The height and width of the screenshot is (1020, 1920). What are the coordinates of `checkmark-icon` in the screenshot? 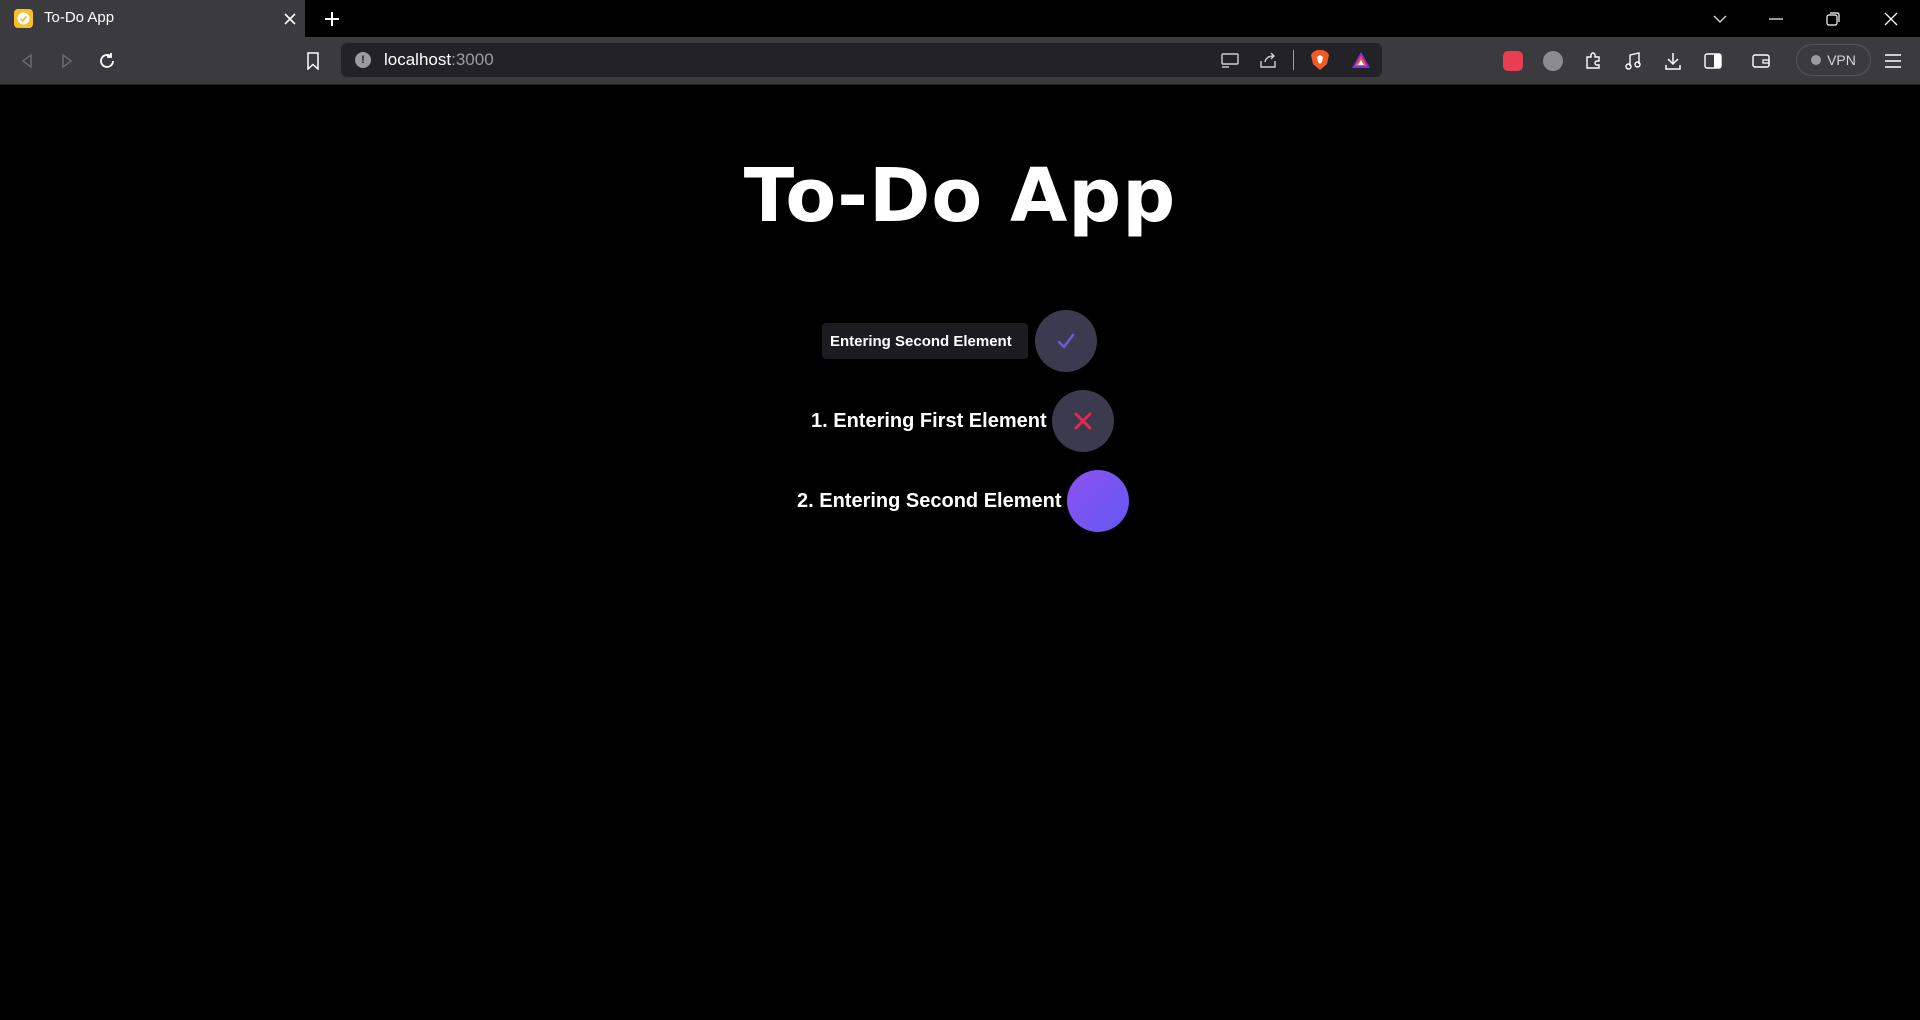 It's located at (1066, 341).